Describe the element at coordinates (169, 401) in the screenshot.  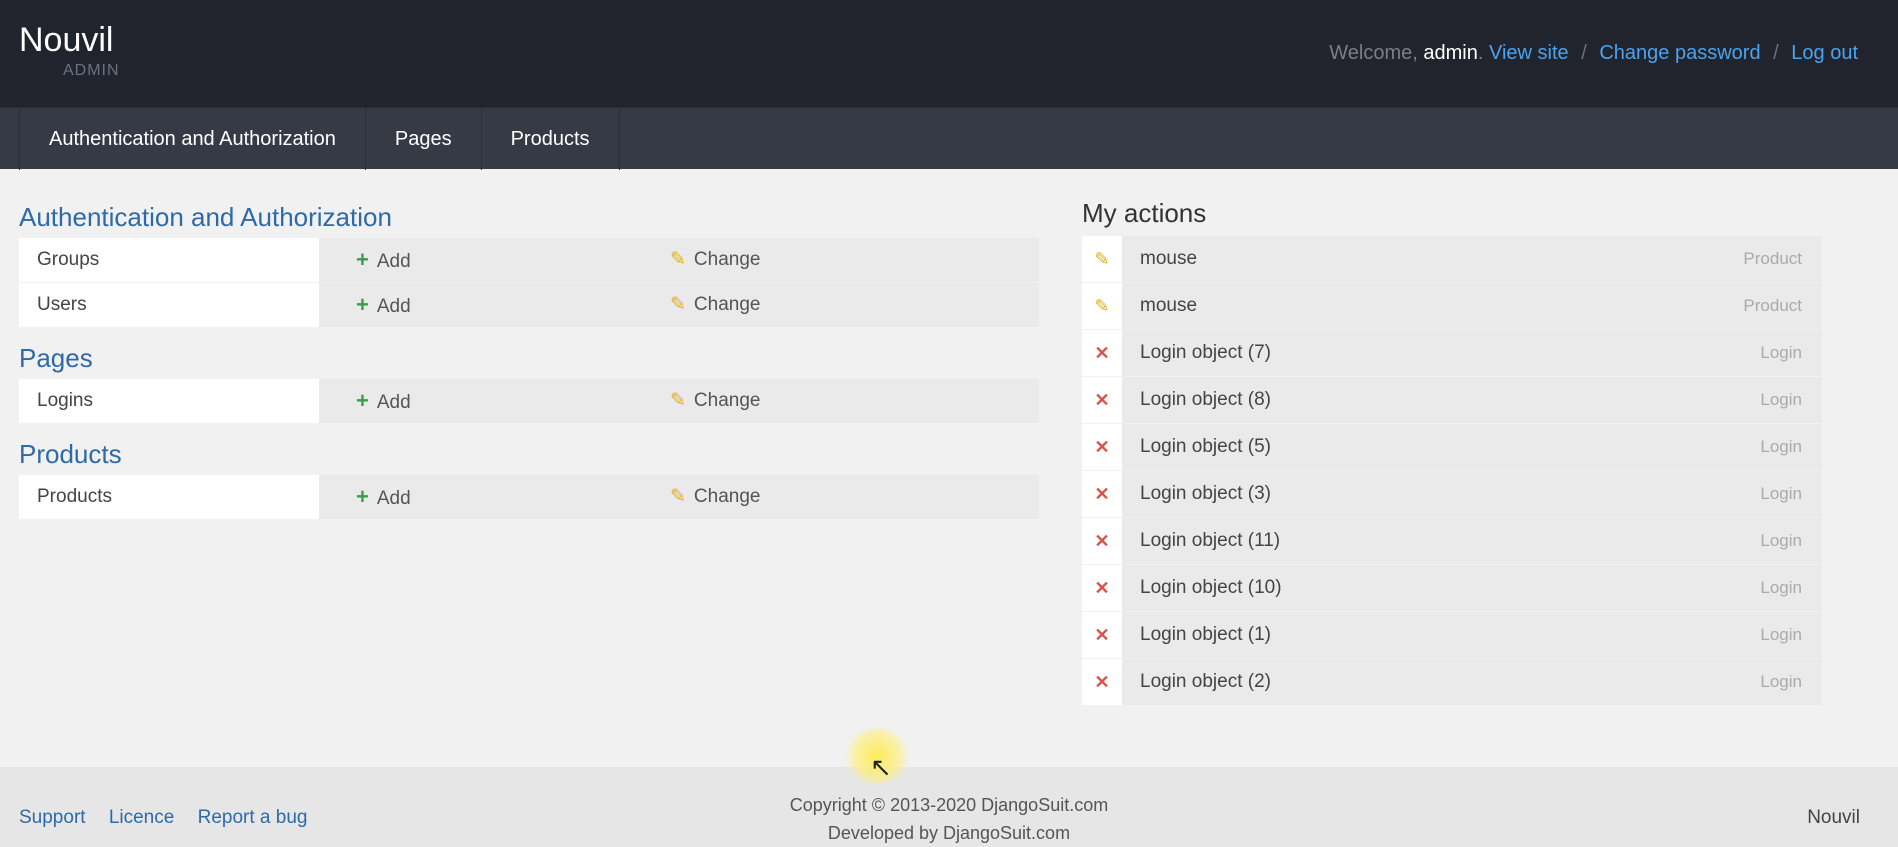
I see `model-link-logins: Logins` at that location.